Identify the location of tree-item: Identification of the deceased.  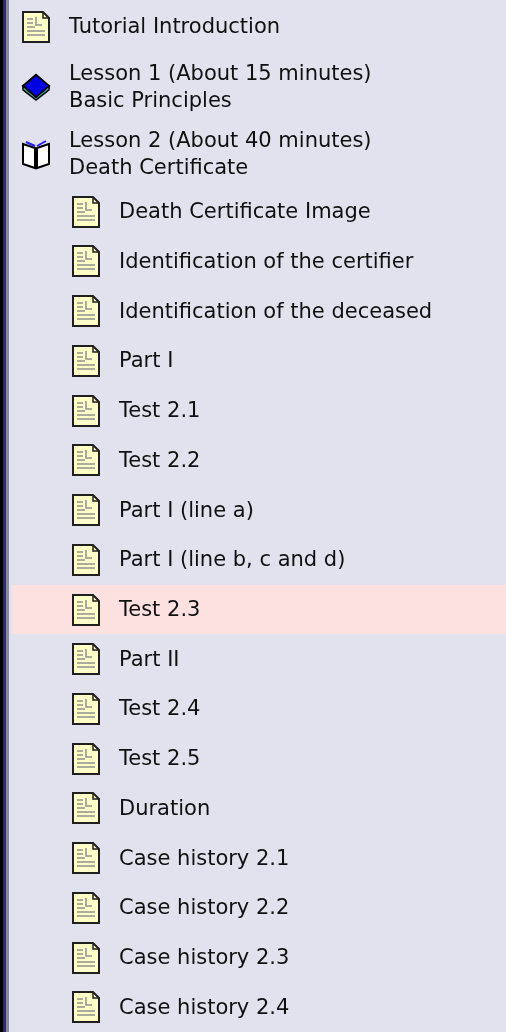
(259, 311).